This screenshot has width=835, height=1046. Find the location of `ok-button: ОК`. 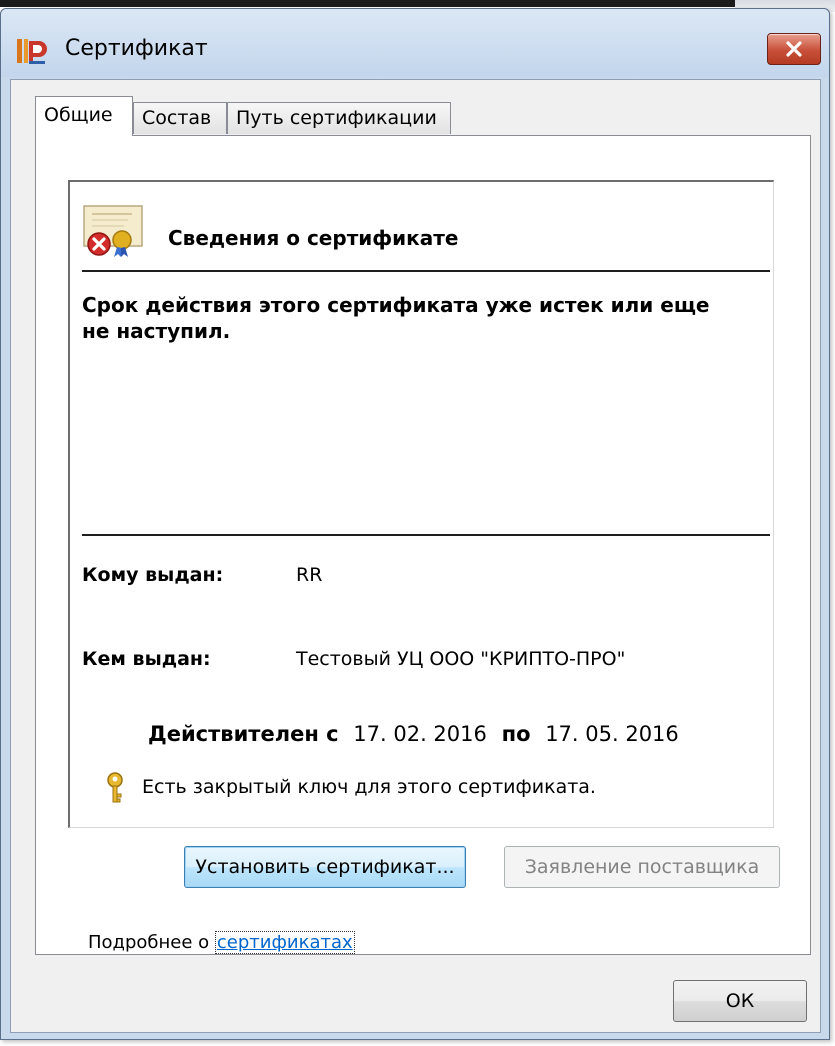

ok-button: ОК is located at coordinates (740, 1001).